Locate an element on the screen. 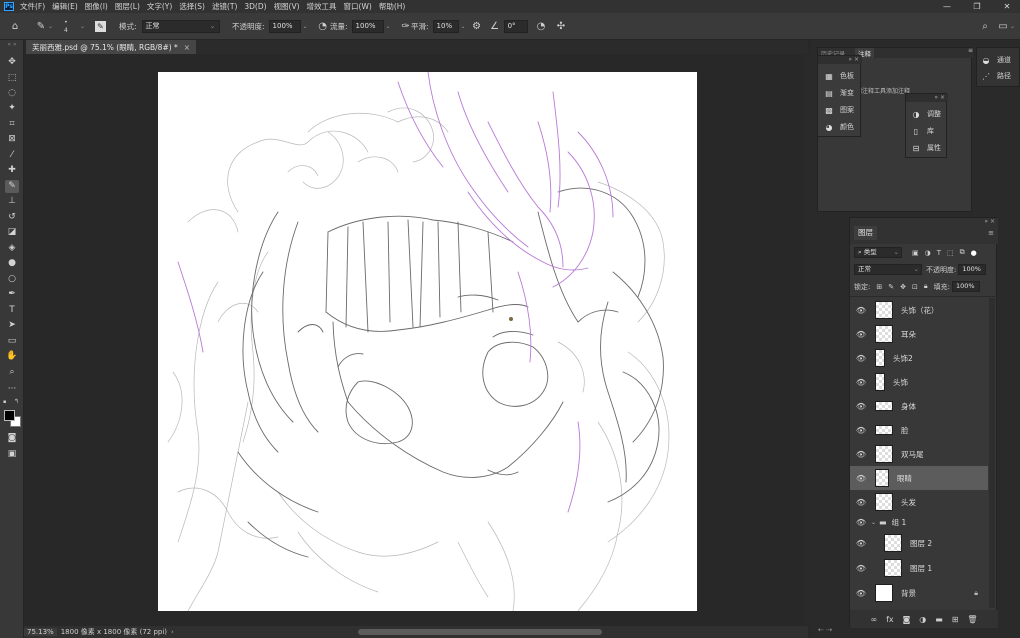  lock-pixels-icon: ✎ is located at coordinates (891, 287).